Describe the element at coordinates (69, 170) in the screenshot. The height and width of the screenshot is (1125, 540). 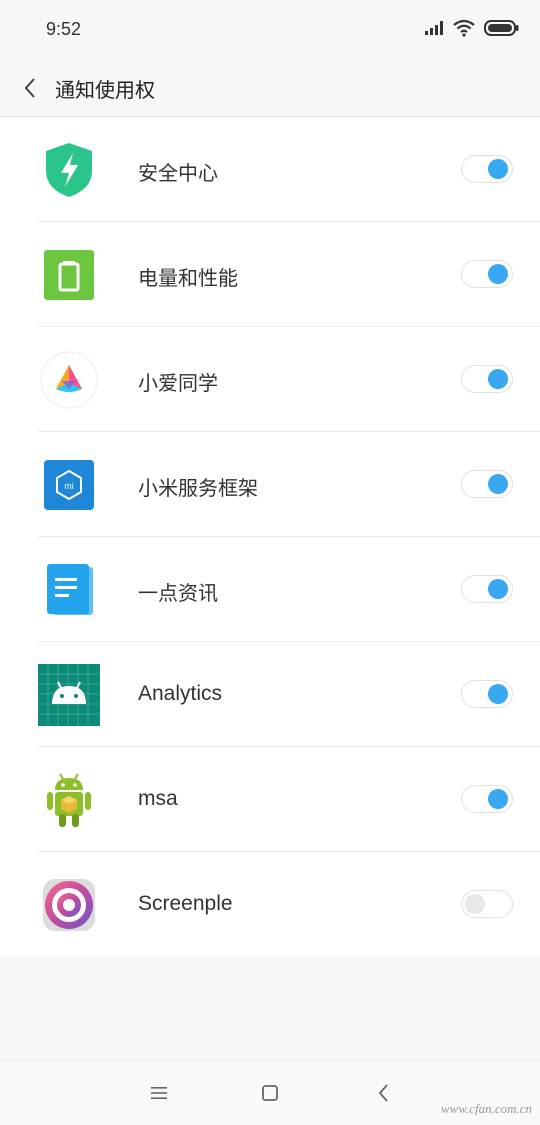
I see `security-shield-icon` at that location.